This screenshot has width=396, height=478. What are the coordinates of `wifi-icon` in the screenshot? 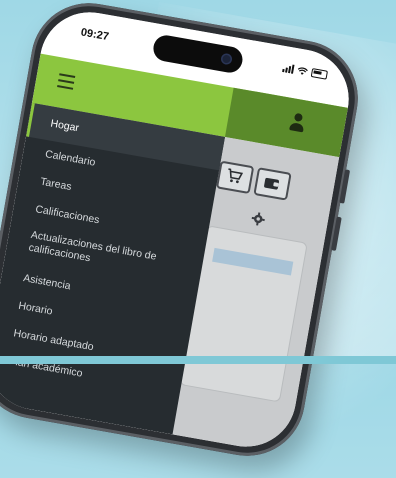 It's located at (303, 70).